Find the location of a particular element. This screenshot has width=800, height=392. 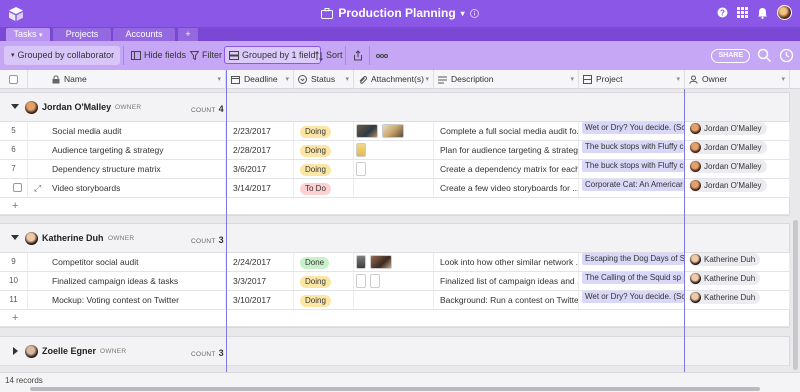

tab-projects: Projects is located at coordinates (82, 34).